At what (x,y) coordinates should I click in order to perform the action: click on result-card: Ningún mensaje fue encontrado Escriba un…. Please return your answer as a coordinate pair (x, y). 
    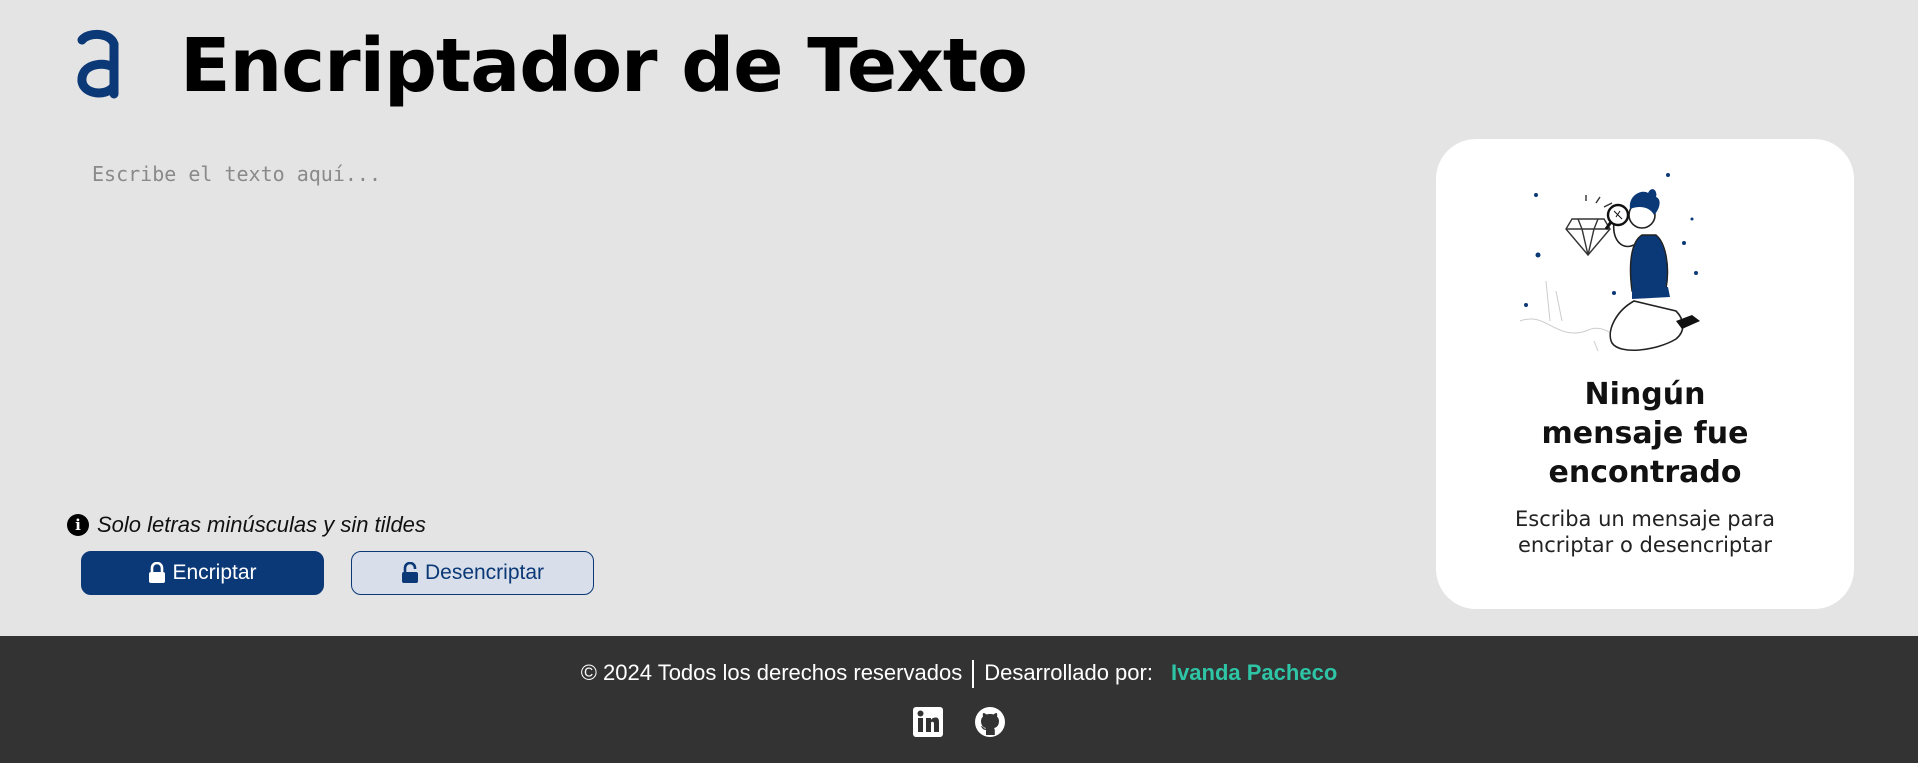
    Looking at the image, I should click on (1645, 374).